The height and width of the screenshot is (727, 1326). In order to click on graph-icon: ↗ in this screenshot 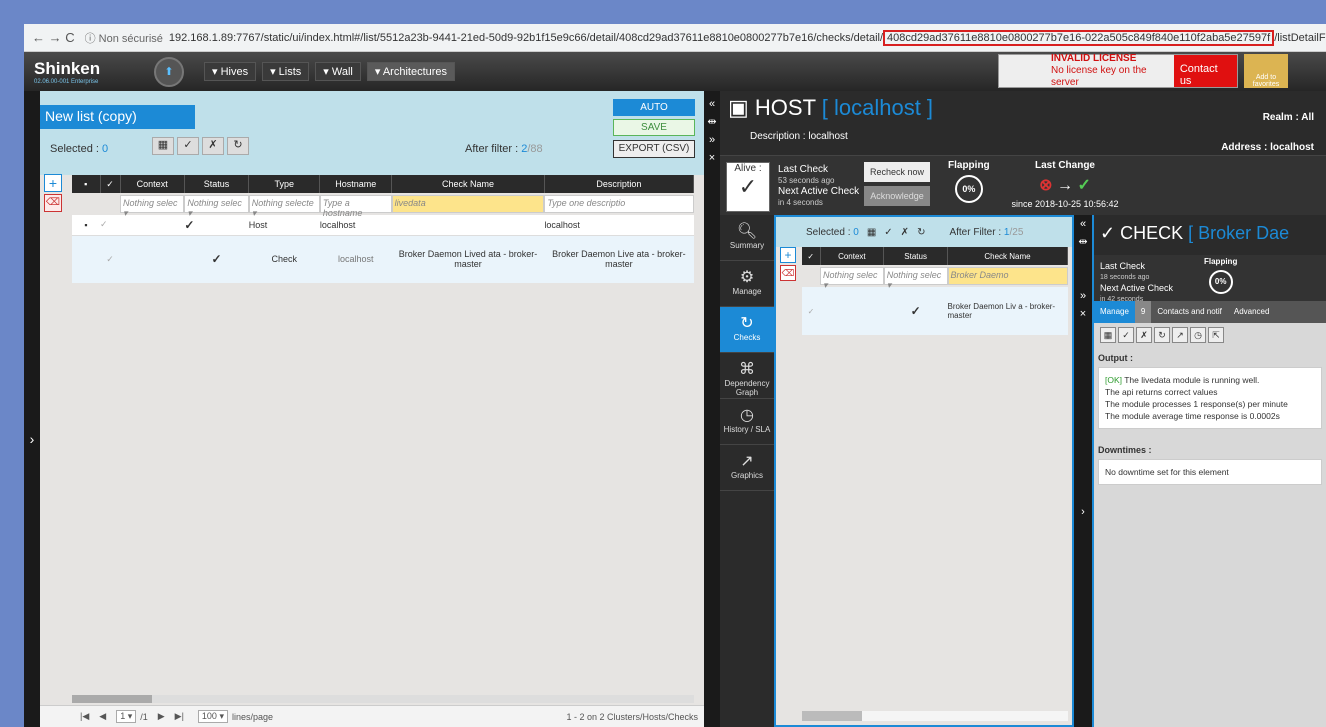, I will do `click(1180, 335)`.